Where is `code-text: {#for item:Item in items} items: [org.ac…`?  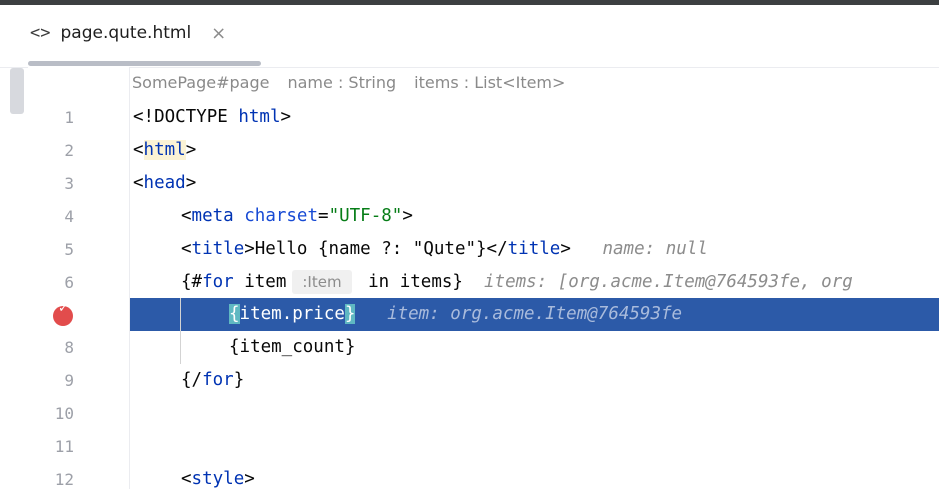 code-text: {#for item:Item in items} items: [org.ac… is located at coordinates (517, 282).